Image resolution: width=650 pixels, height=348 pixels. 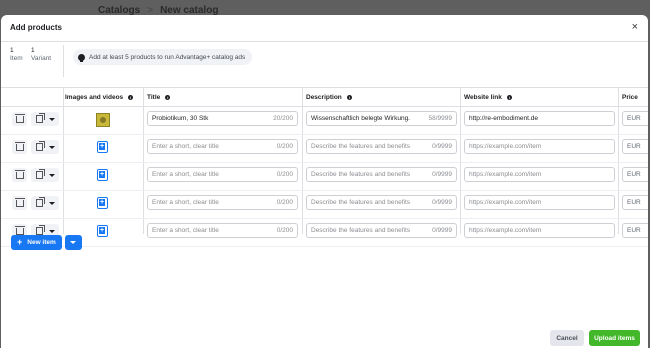 What do you see at coordinates (504, 118) in the screenshot?
I see `website-link-value: http://re-embodiment.de` at bounding box center [504, 118].